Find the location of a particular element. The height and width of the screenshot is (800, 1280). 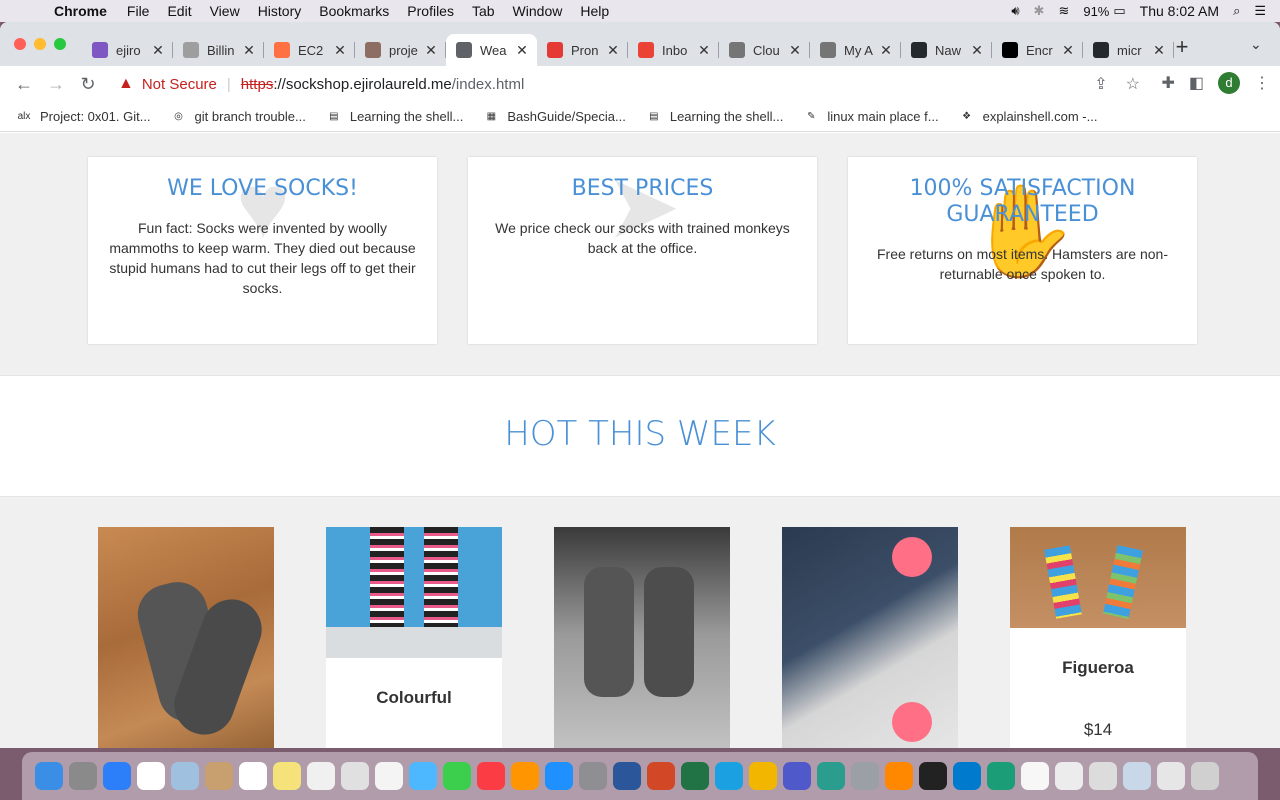

menu-help: Help is located at coordinates (594, 11).